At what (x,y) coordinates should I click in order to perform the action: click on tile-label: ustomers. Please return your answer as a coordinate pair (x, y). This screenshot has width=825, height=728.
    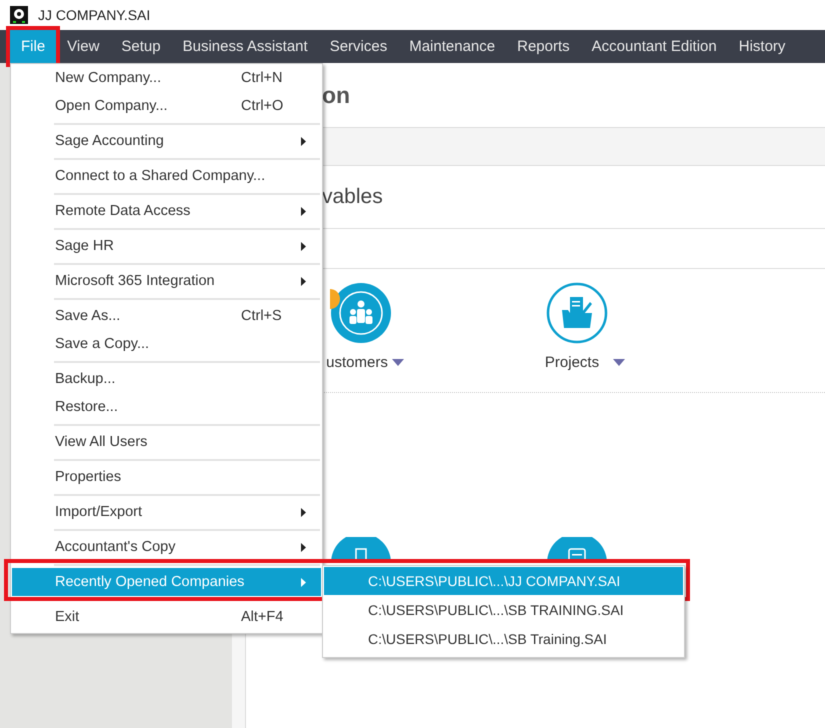
    Looking at the image, I should click on (357, 362).